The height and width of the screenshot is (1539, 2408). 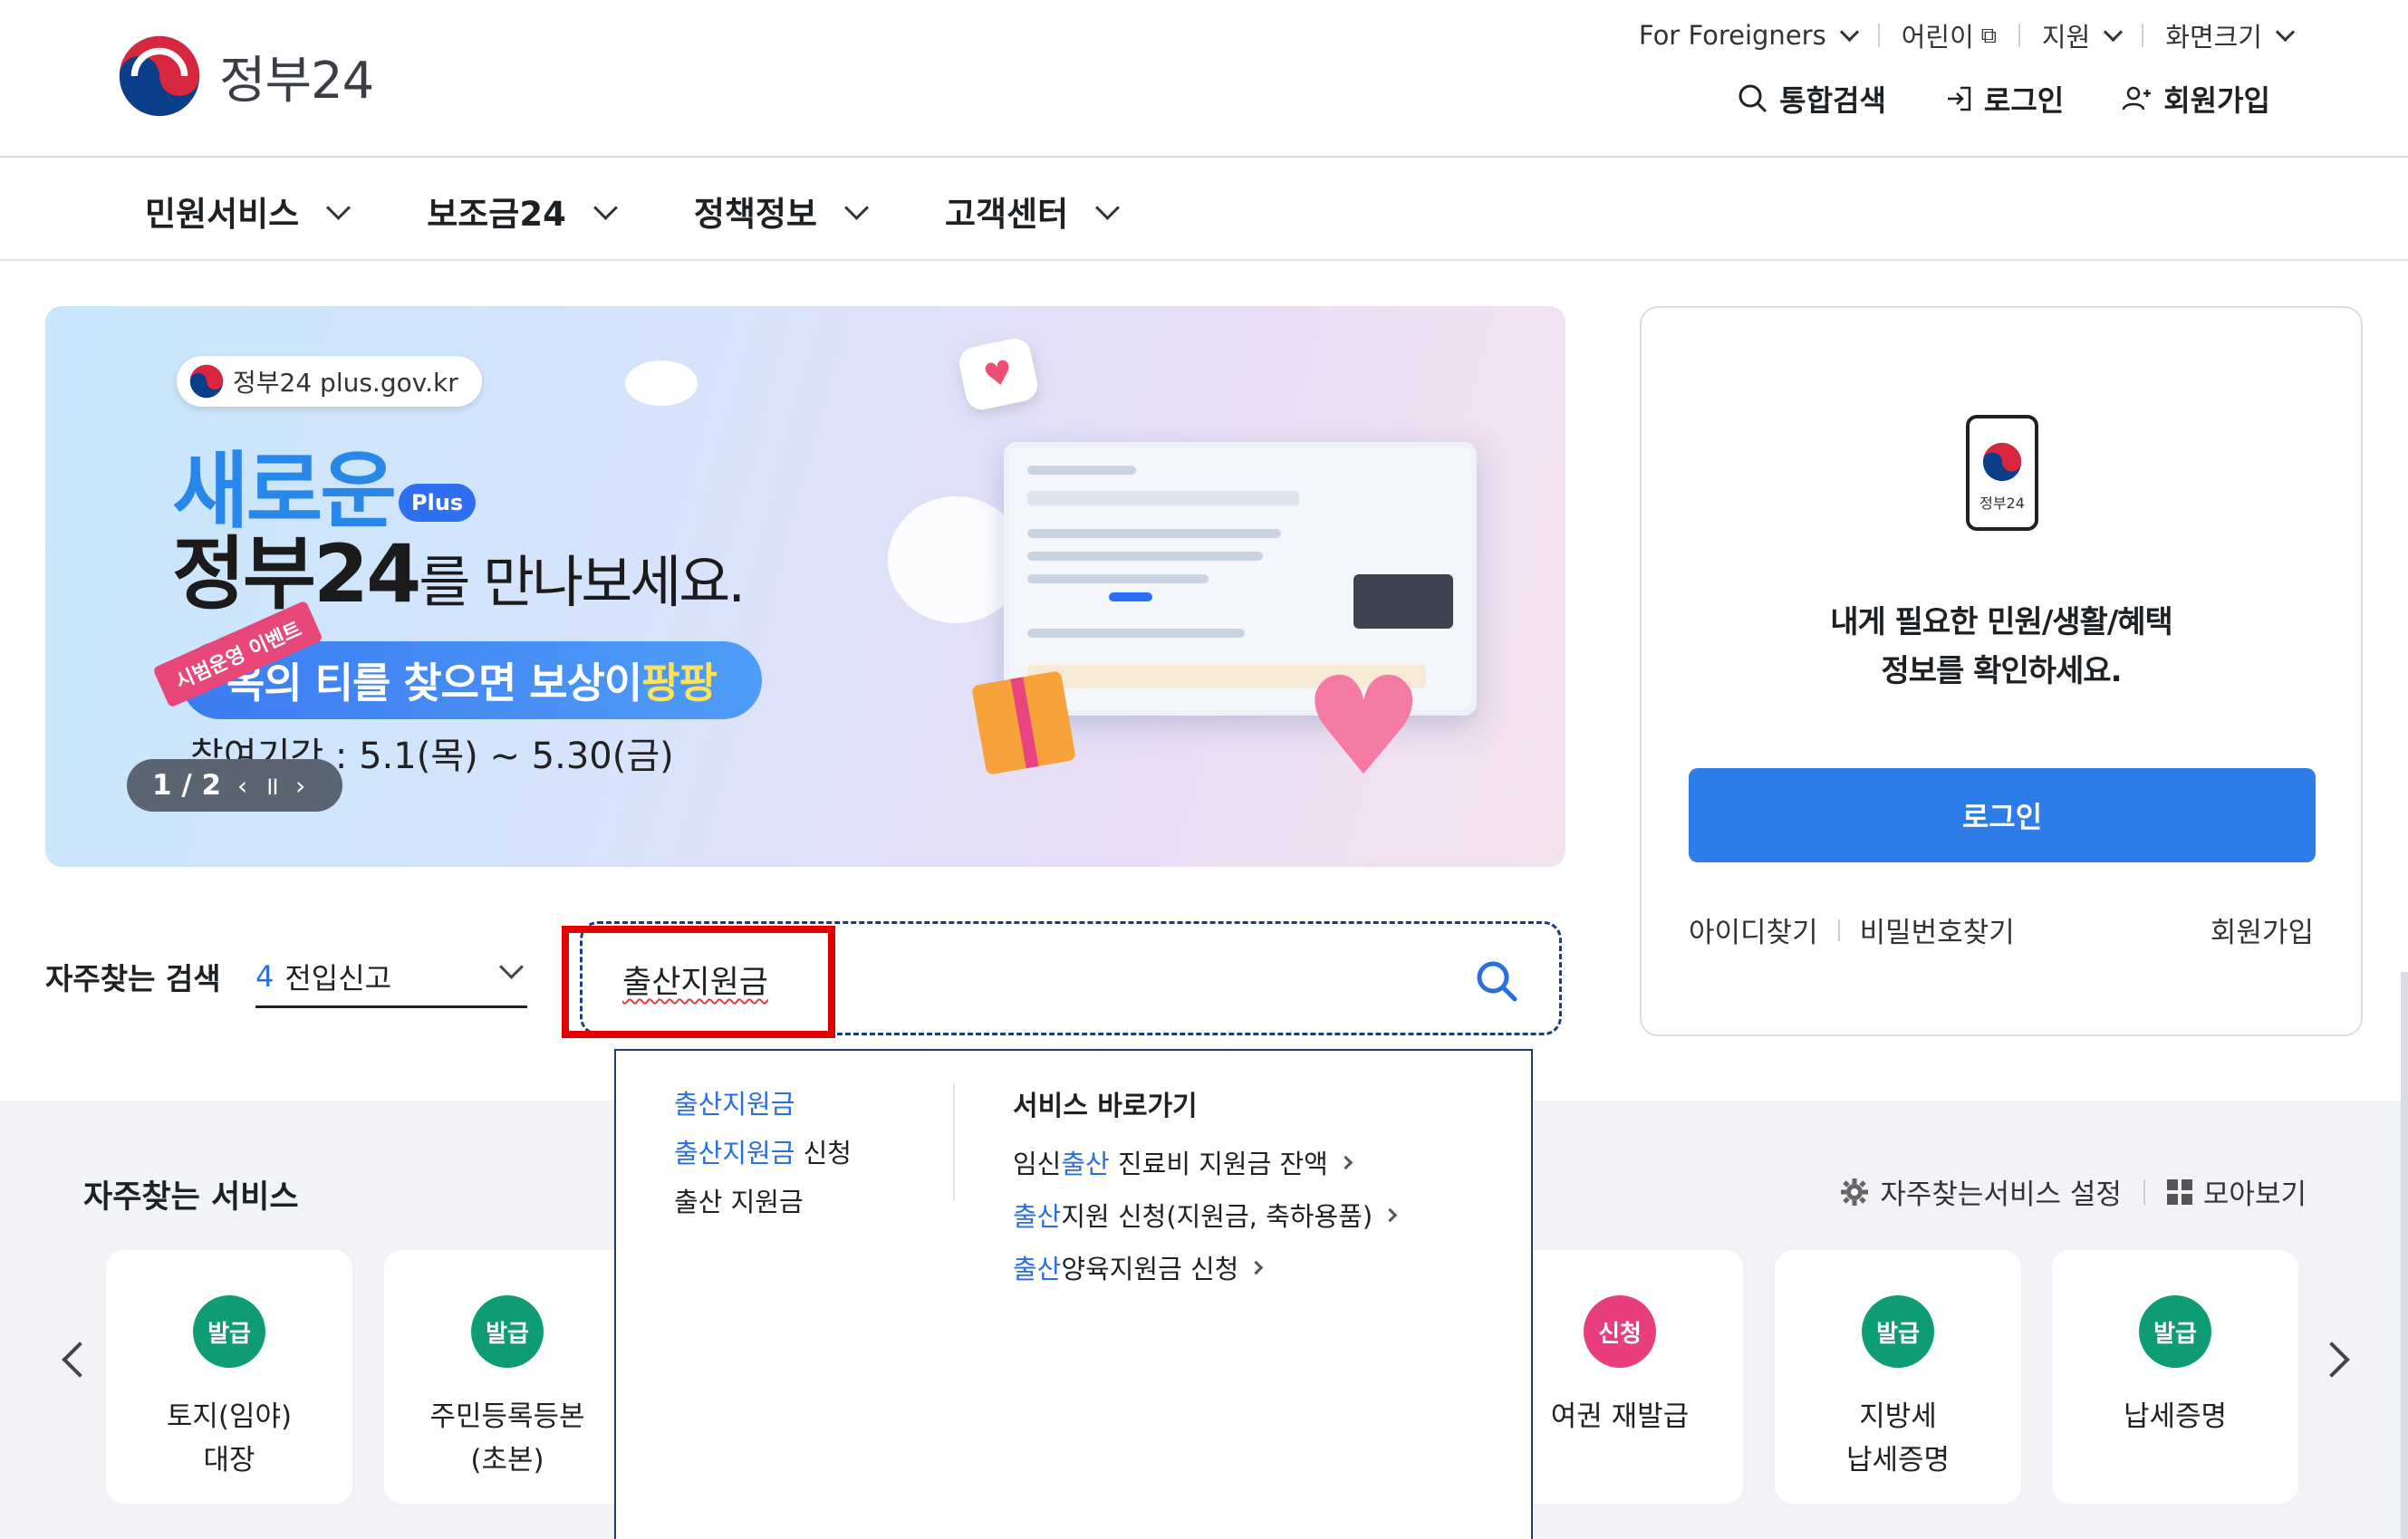 What do you see at coordinates (1496, 981) in the screenshot?
I see `search-icon` at bounding box center [1496, 981].